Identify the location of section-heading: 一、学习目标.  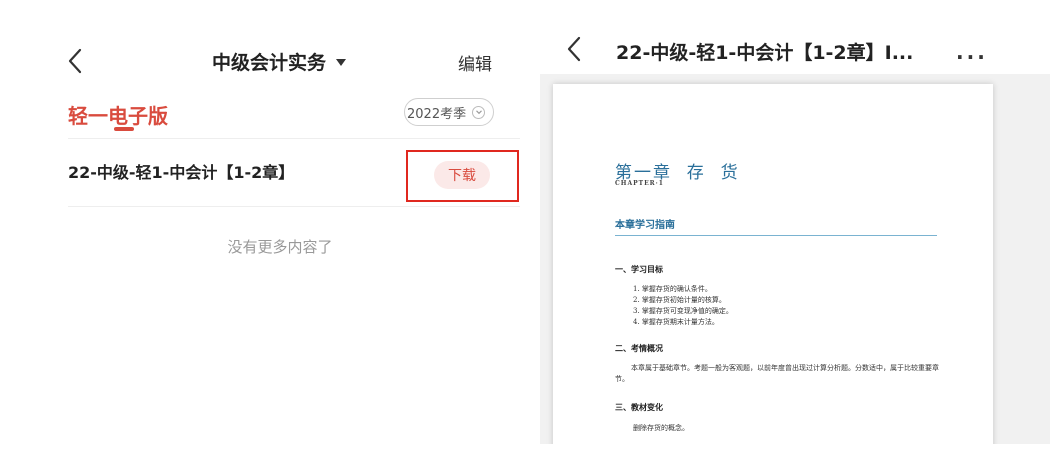
(639, 269).